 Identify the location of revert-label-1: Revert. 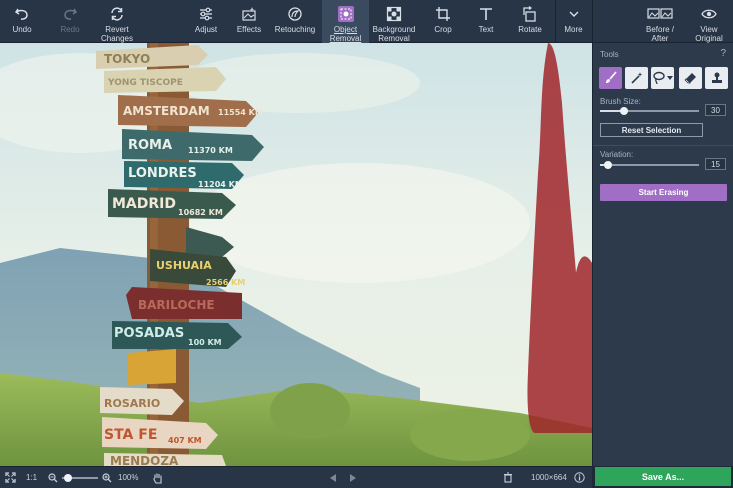
(117, 29).